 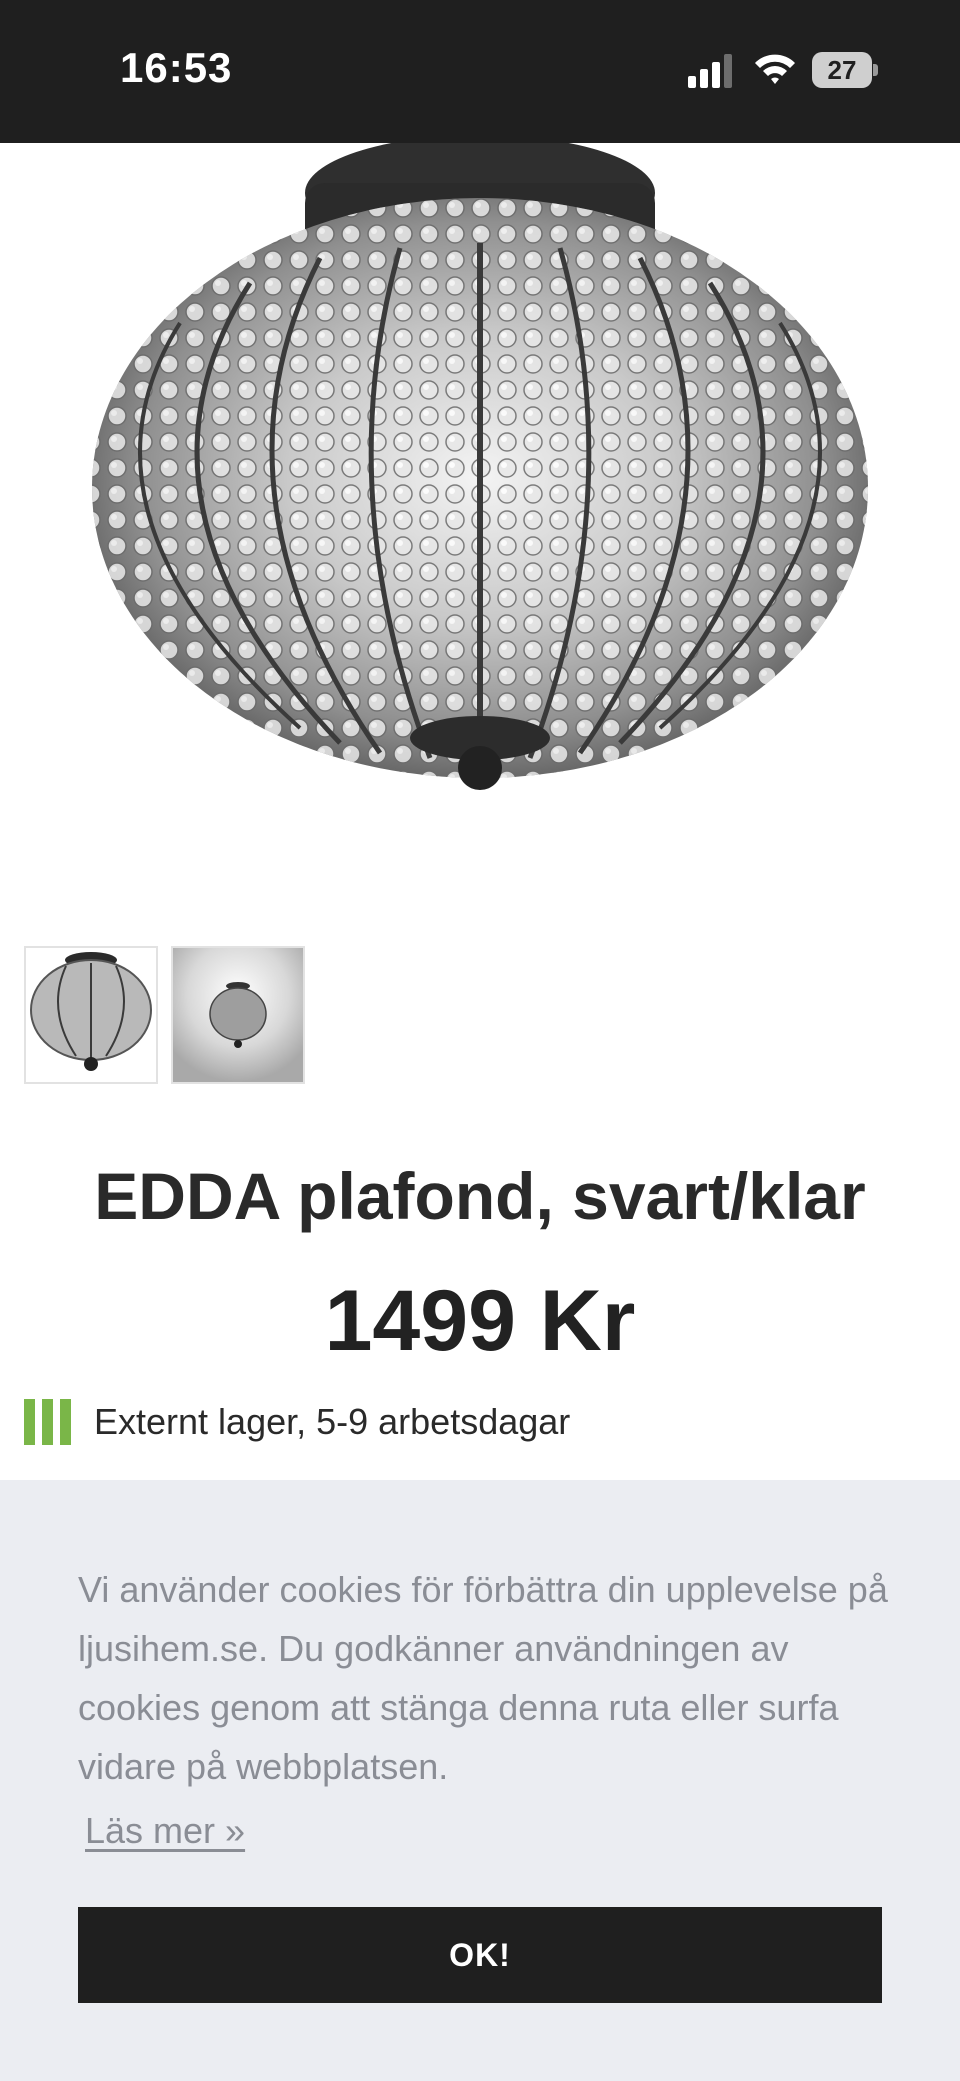 What do you see at coordinates (176, 67) in the screenshot?
I see `status-time: 16:53` at bounding box center [176, 67].